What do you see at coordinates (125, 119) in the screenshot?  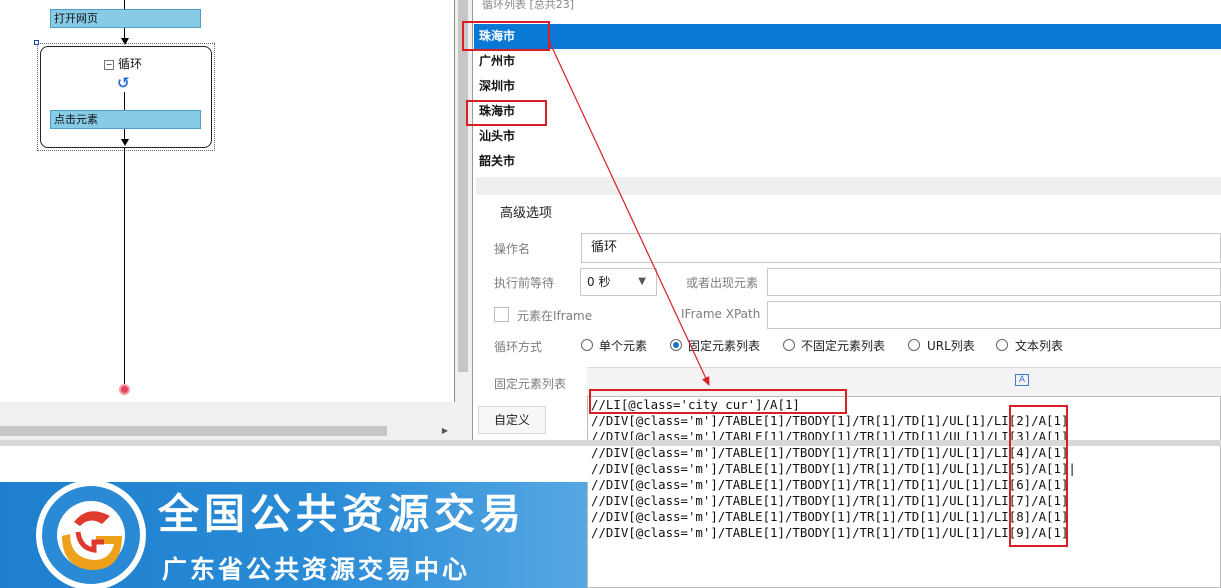 I see `click-element-node: 点击元素` at bounding box center [125, 119].